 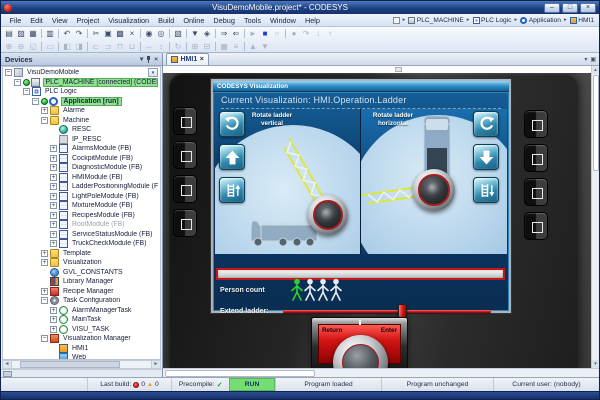 What do you see at coordinates (81, 356) in the screenshot?
I see `tree-item-web: Web` at bounding box center [81, 356].